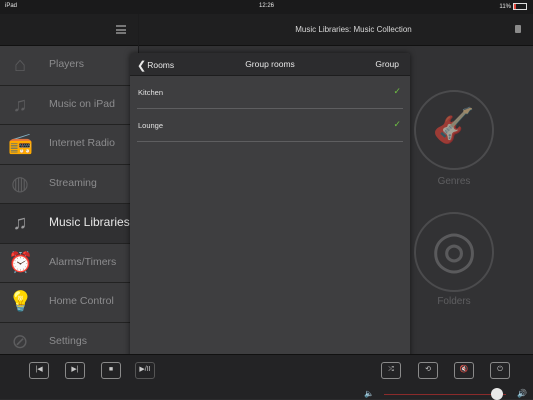 This screenshot has height=400, width=533. What do you see at coordinates (445, 394) in the screenshot?
I see `volume-slider` at bounding box center [445, 394].